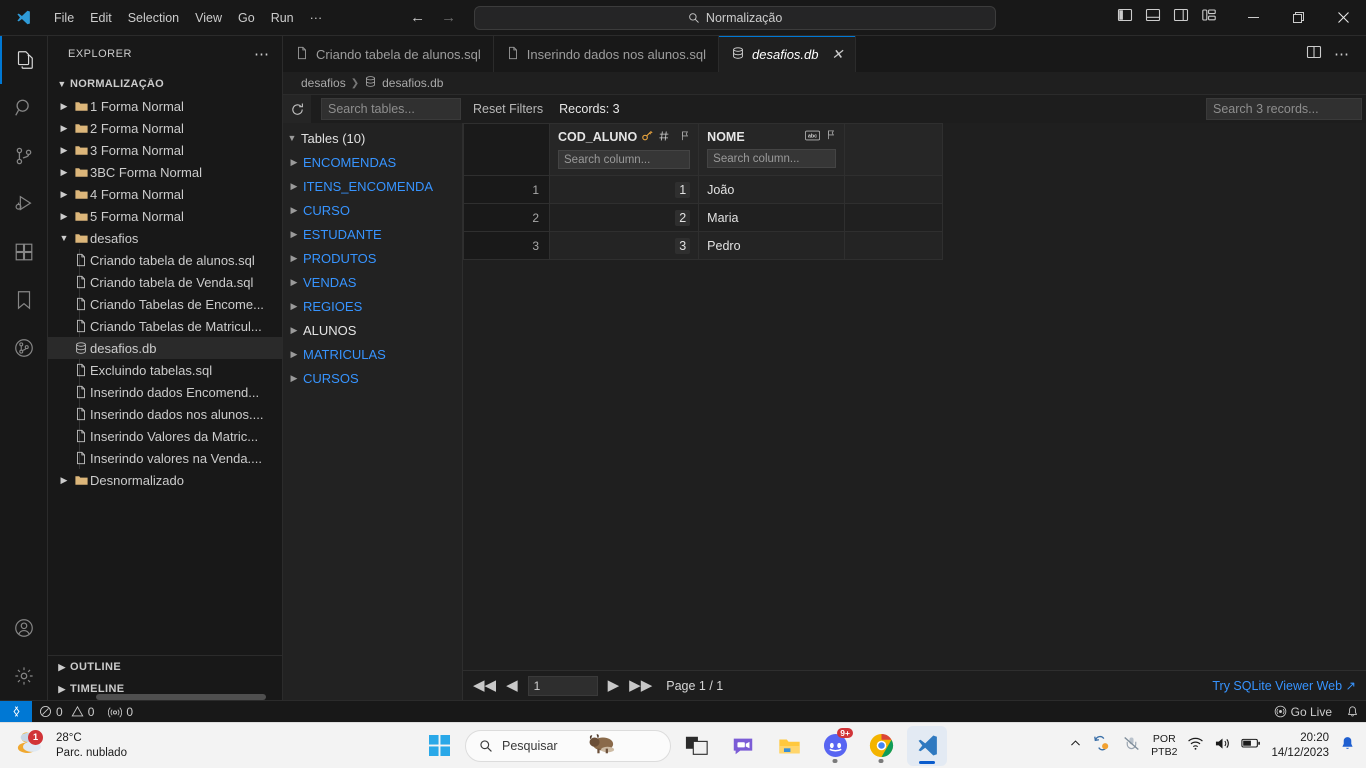  I want to click on folder-5-forma-normal: ▶ 5 Forma Normal, so click(165, 216).